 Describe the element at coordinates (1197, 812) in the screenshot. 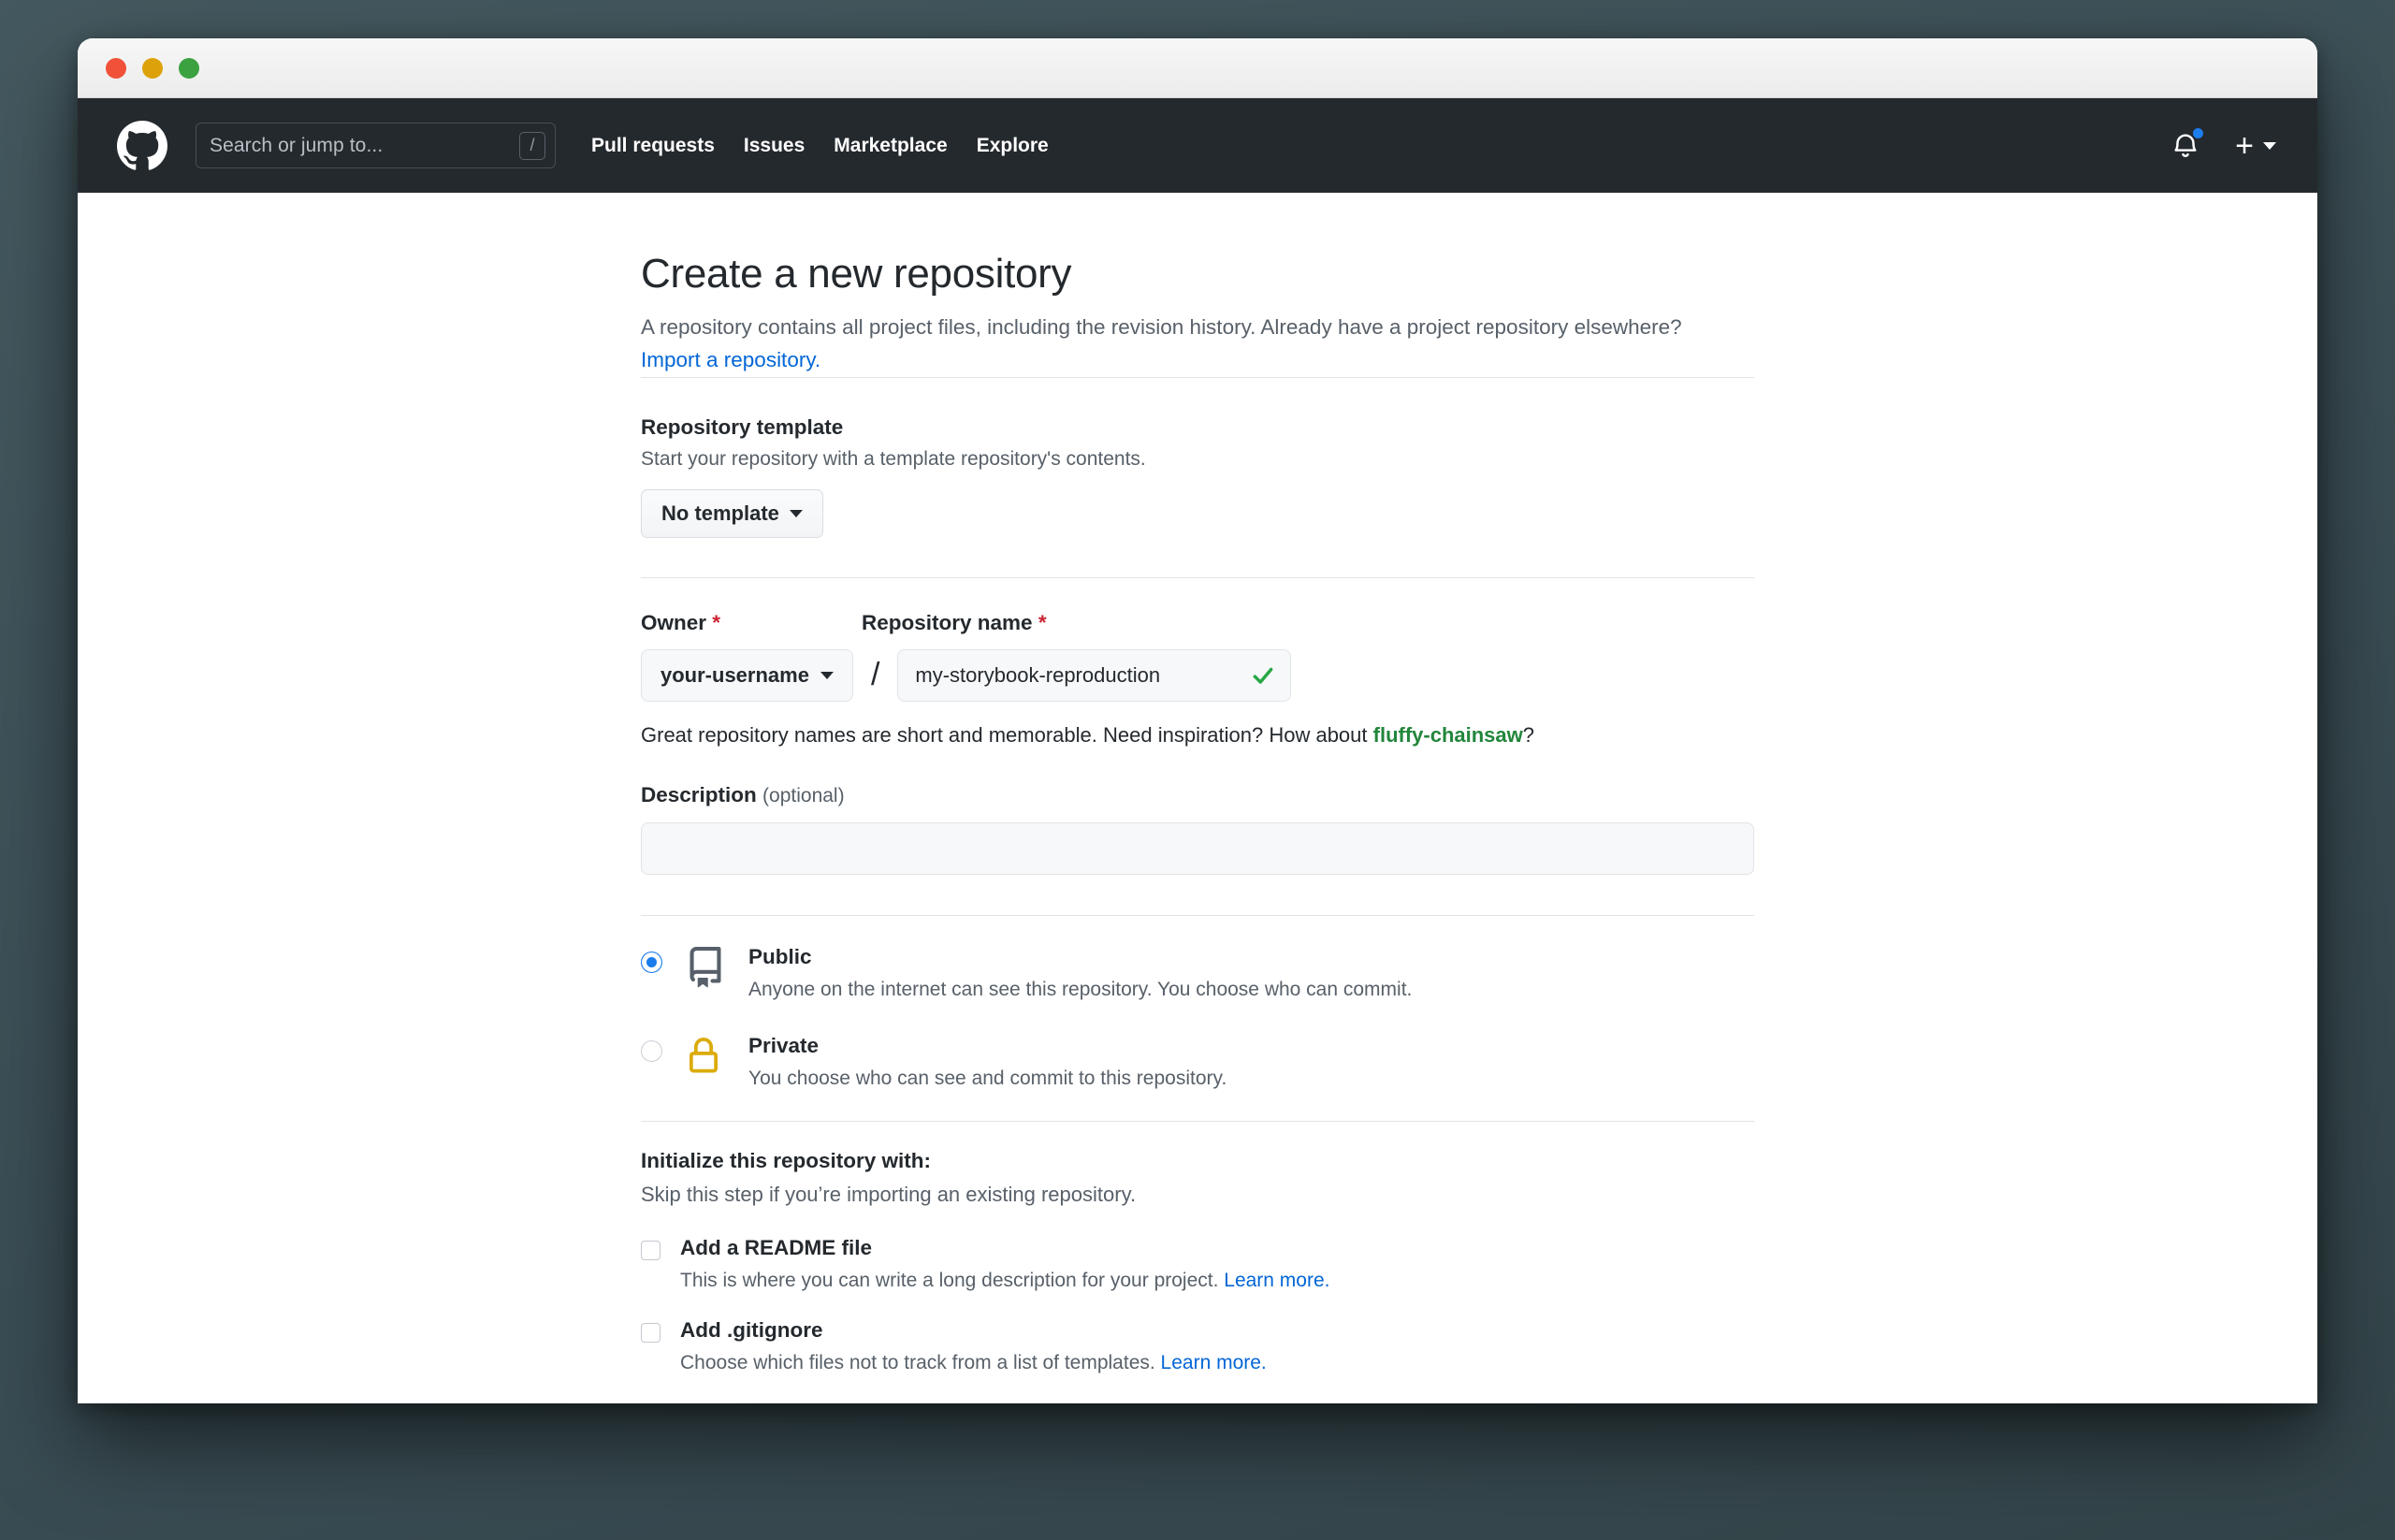

I see `description-section: Description (optional)` at that location.